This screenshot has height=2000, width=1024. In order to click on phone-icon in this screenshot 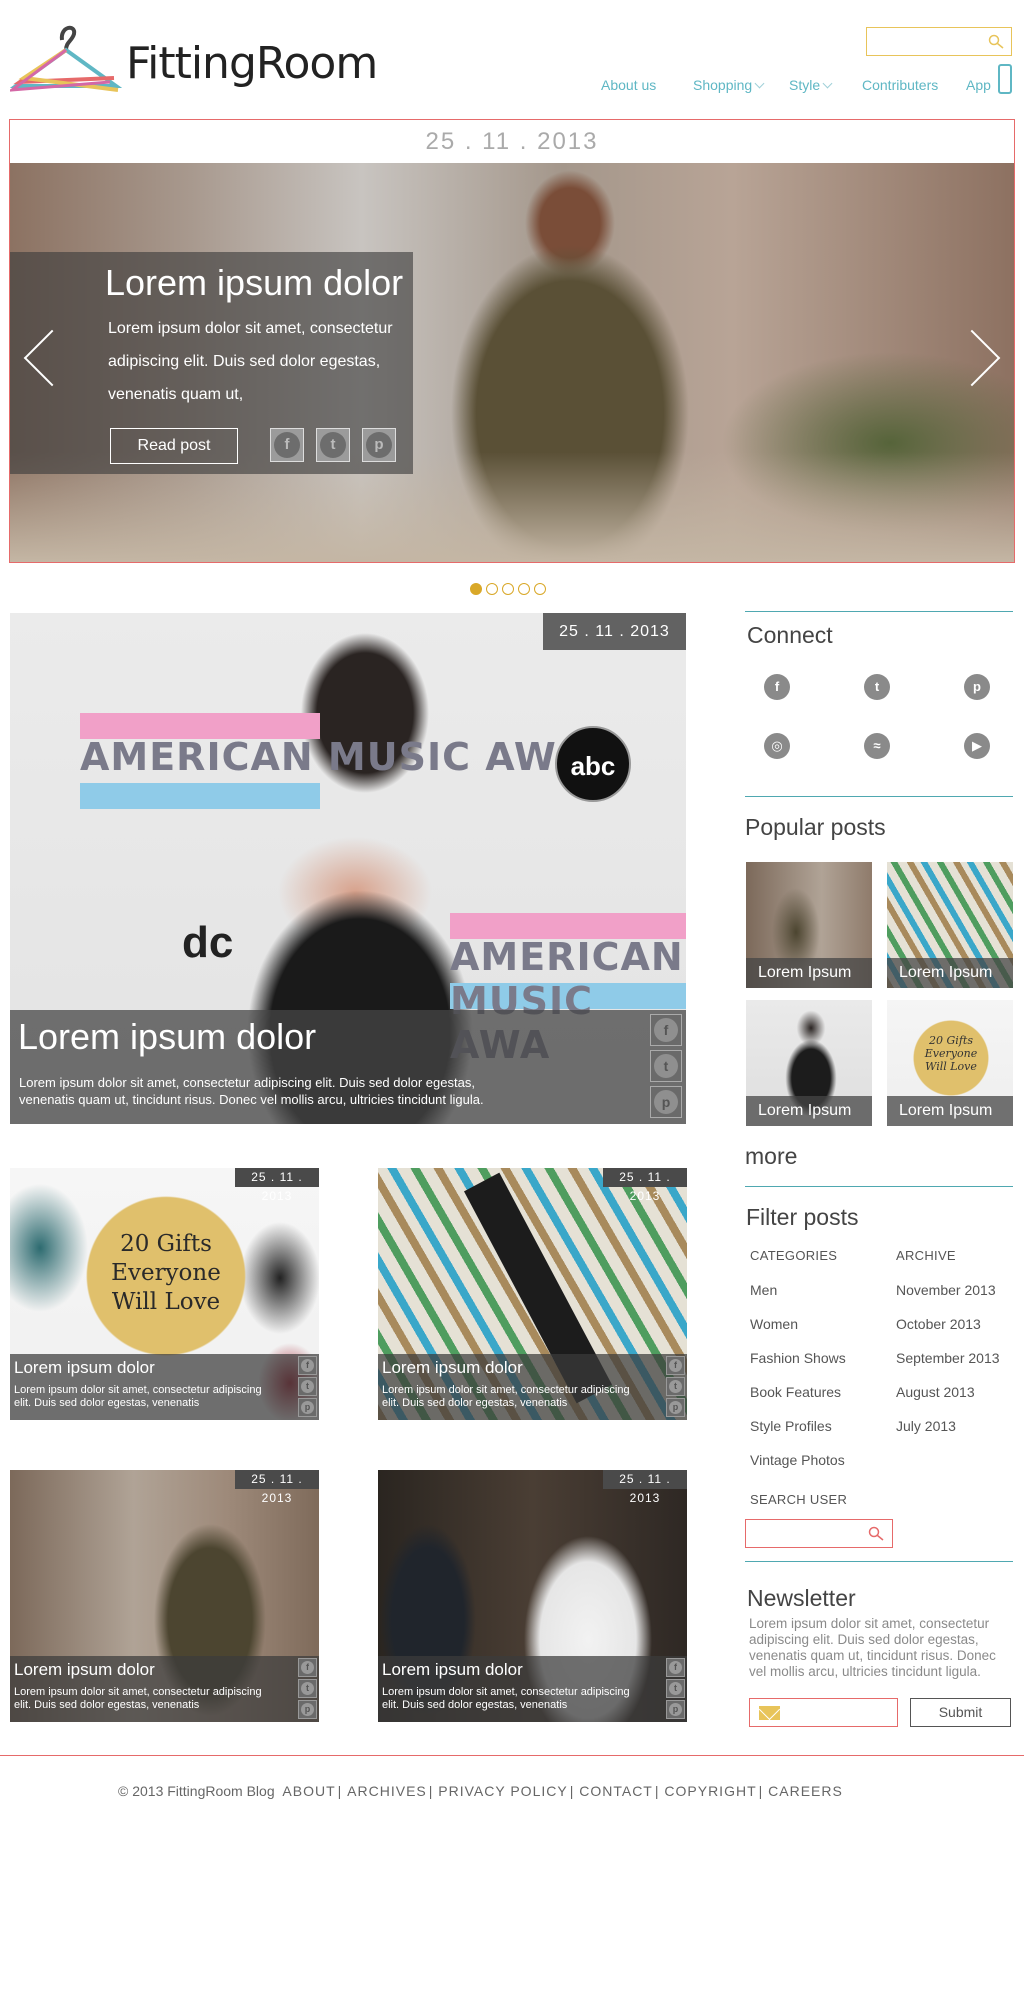, I will do `click(1005, 79)`.